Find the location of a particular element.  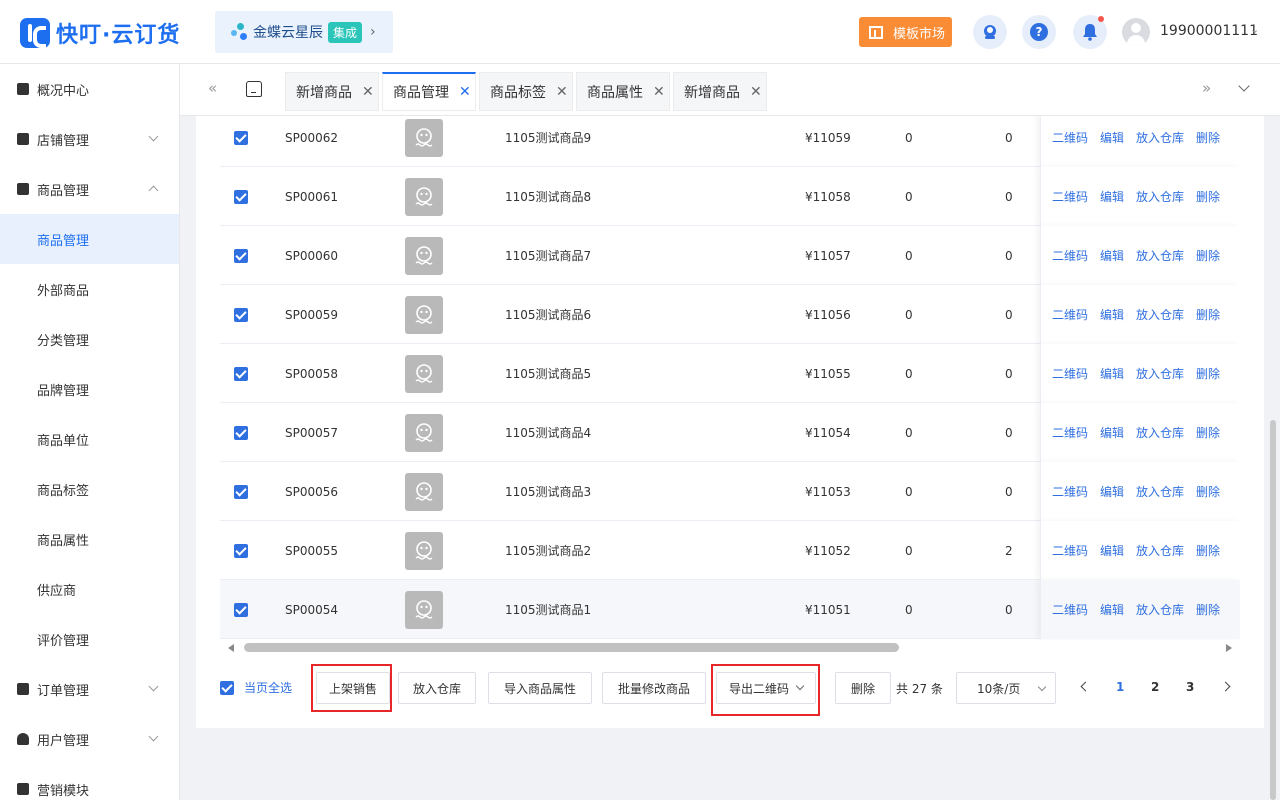

batch-edit-button: 批量修改商品 is located at coordinates (654, 688).